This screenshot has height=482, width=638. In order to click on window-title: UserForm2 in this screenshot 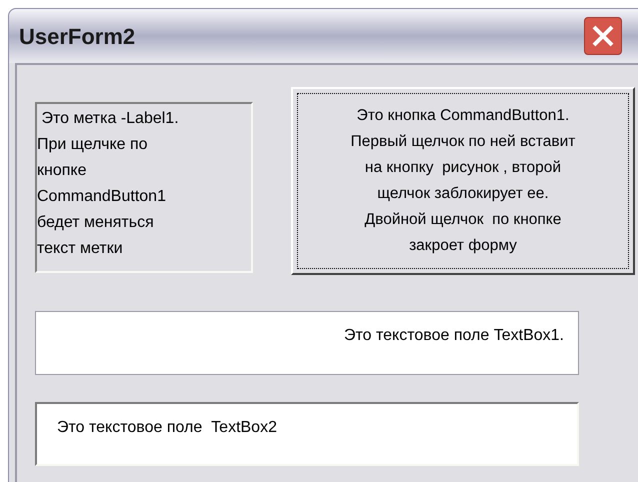, I will do `click(77, 36)`.